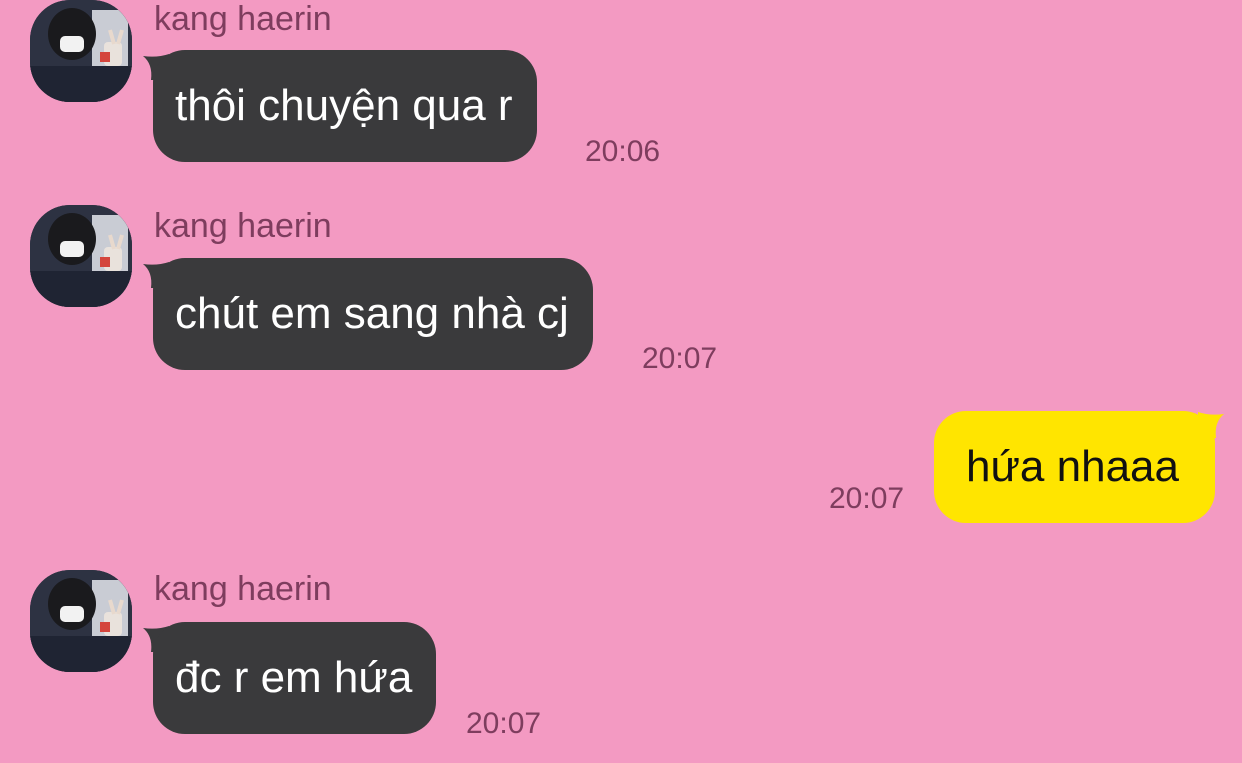 This screenshot has width=1242, height=763. What do you see at coordinates (1211, 425) in the screenshot?
I see `bubble-tail` at bounding box center [1211, 425].